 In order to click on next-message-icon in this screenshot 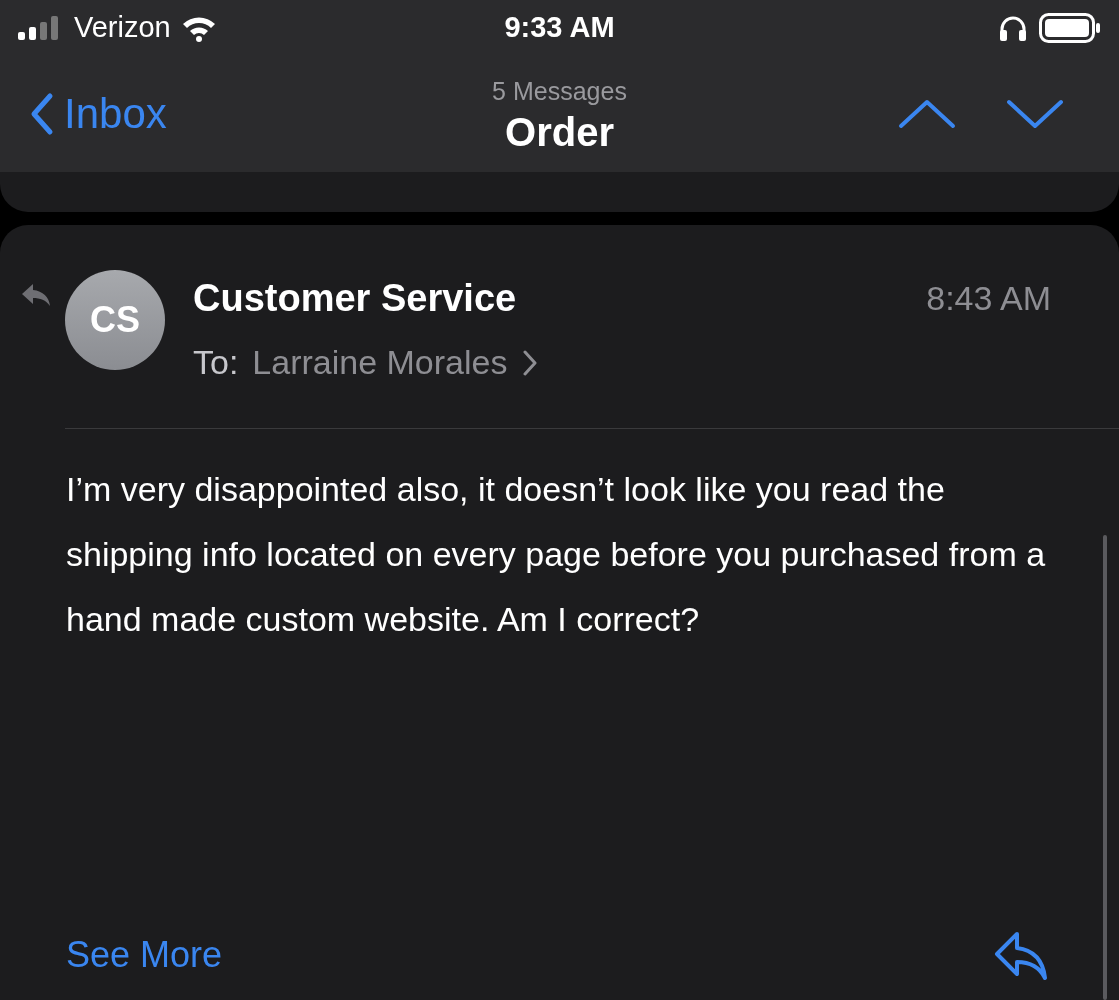, I will do `click(1035, 113)`.